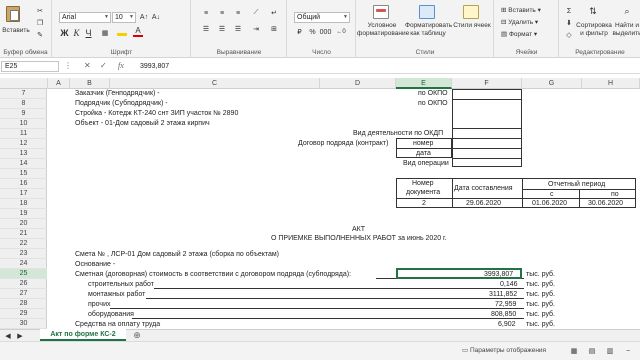  I want to click on indent-icon: ⇥, so click(256, 29).